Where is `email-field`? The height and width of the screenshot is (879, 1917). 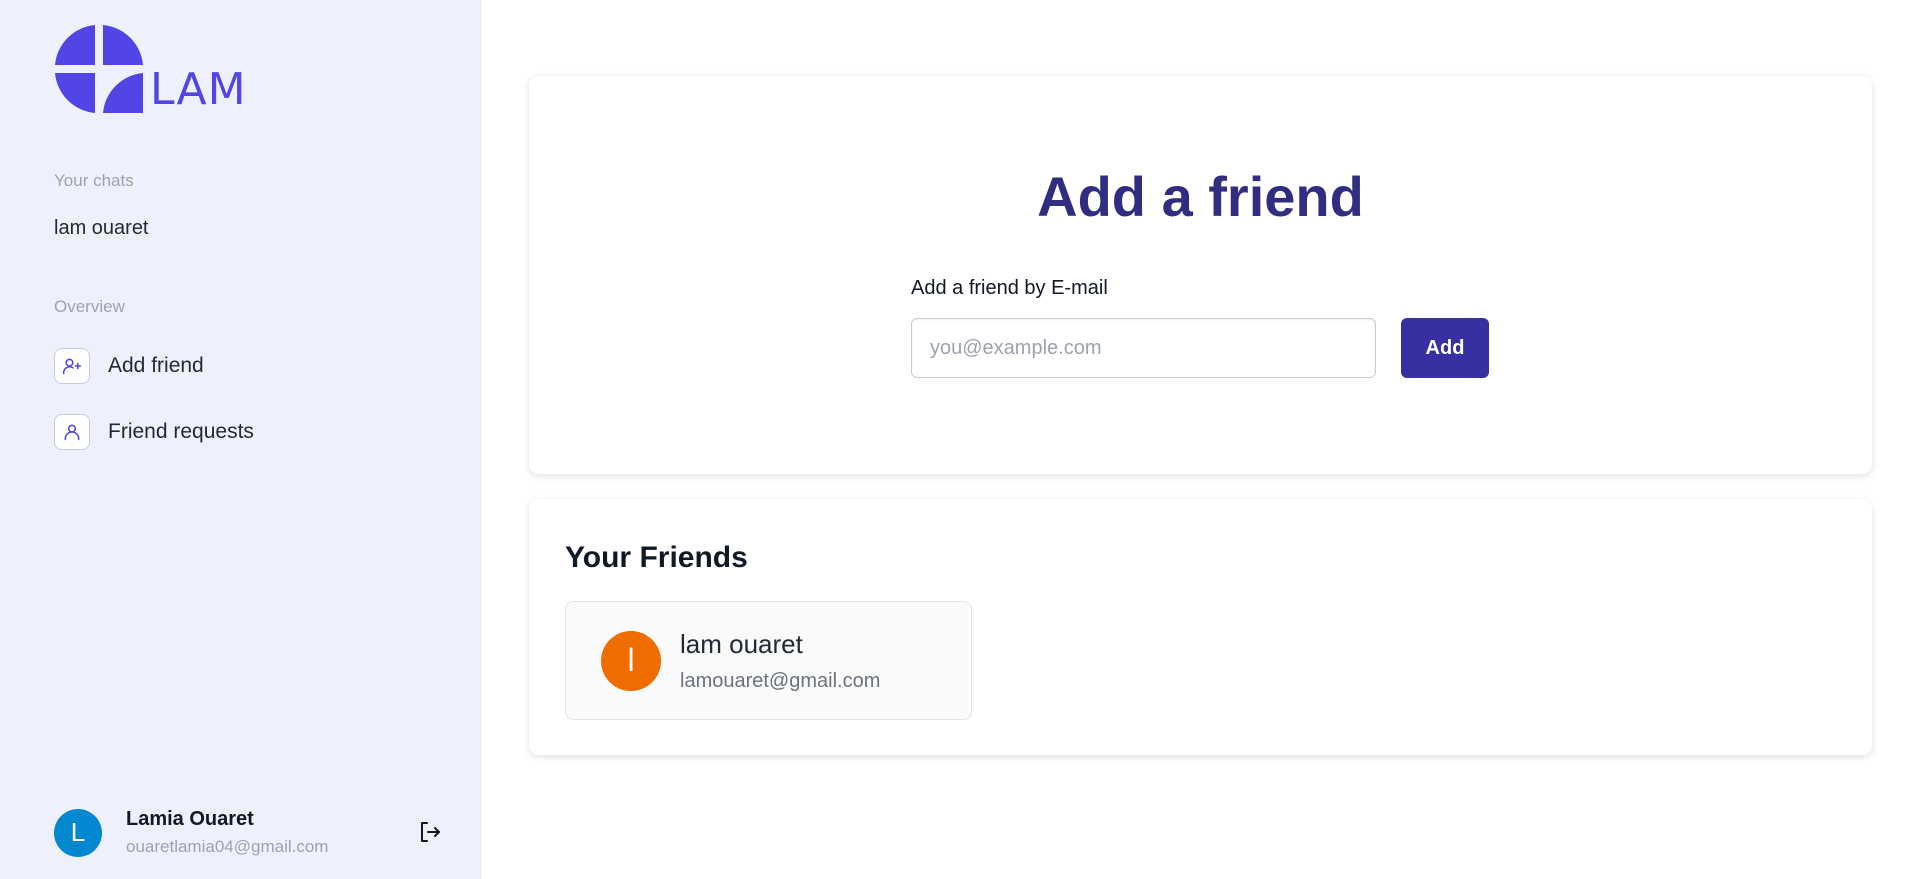 email-field is located at coordinates (1143, 348).